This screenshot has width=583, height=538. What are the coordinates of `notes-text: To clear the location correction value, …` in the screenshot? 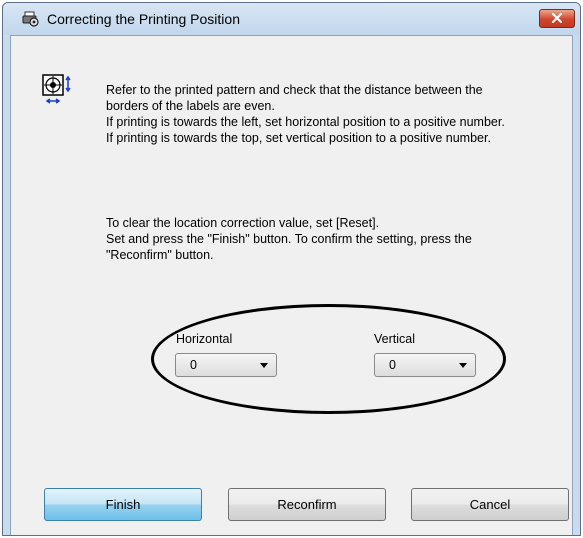 It's located at (289, 239).